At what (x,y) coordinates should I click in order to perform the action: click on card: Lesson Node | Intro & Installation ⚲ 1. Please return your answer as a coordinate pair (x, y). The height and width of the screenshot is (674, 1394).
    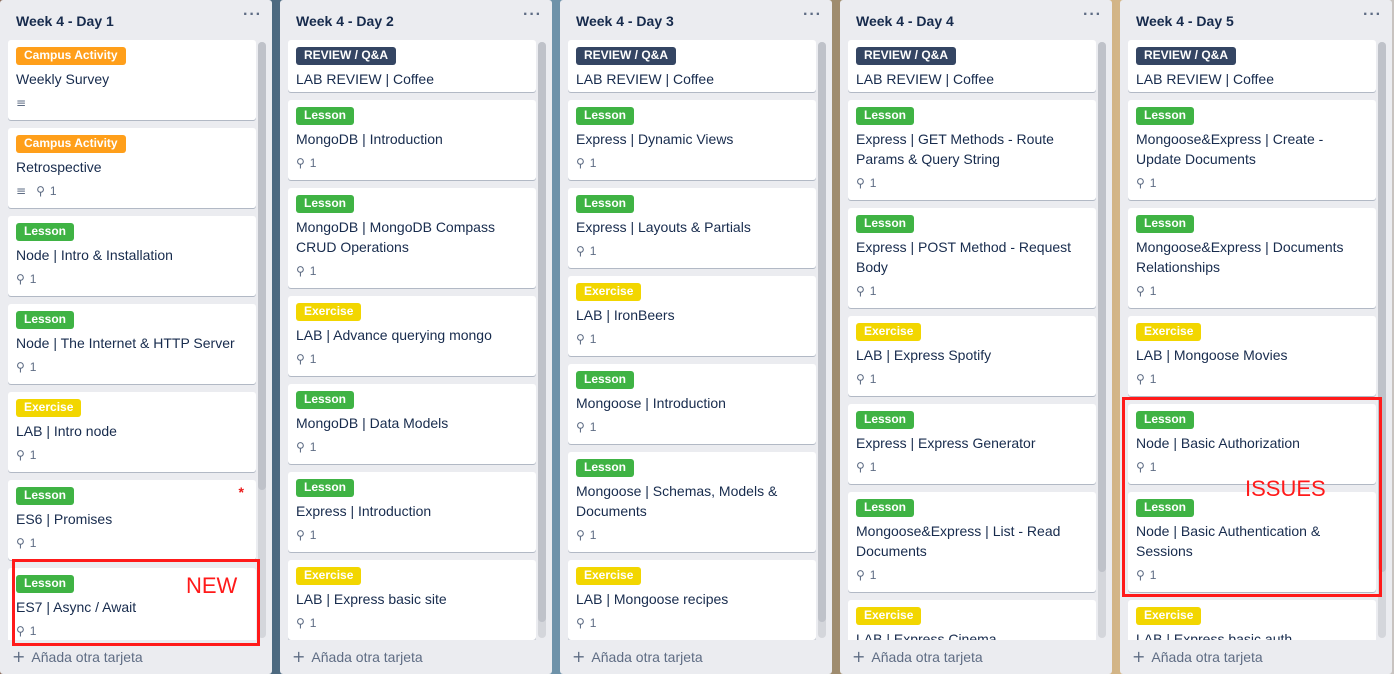
    Looking at the image, I should click on (132, 256).